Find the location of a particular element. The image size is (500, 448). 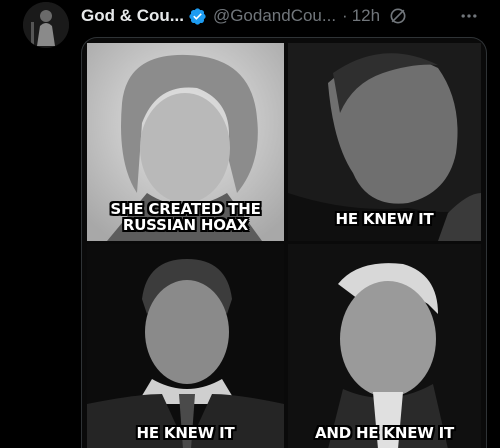

meme-caption-3: HE KNEW IT is located at coordinates (185, 433).